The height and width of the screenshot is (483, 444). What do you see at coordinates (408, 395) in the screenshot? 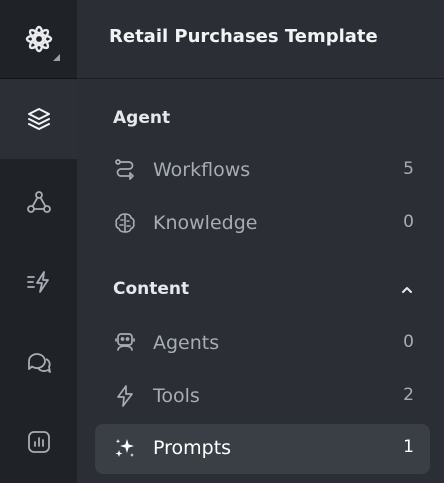
I see `nav-item-count: 2` at bounding box center [408, 395].